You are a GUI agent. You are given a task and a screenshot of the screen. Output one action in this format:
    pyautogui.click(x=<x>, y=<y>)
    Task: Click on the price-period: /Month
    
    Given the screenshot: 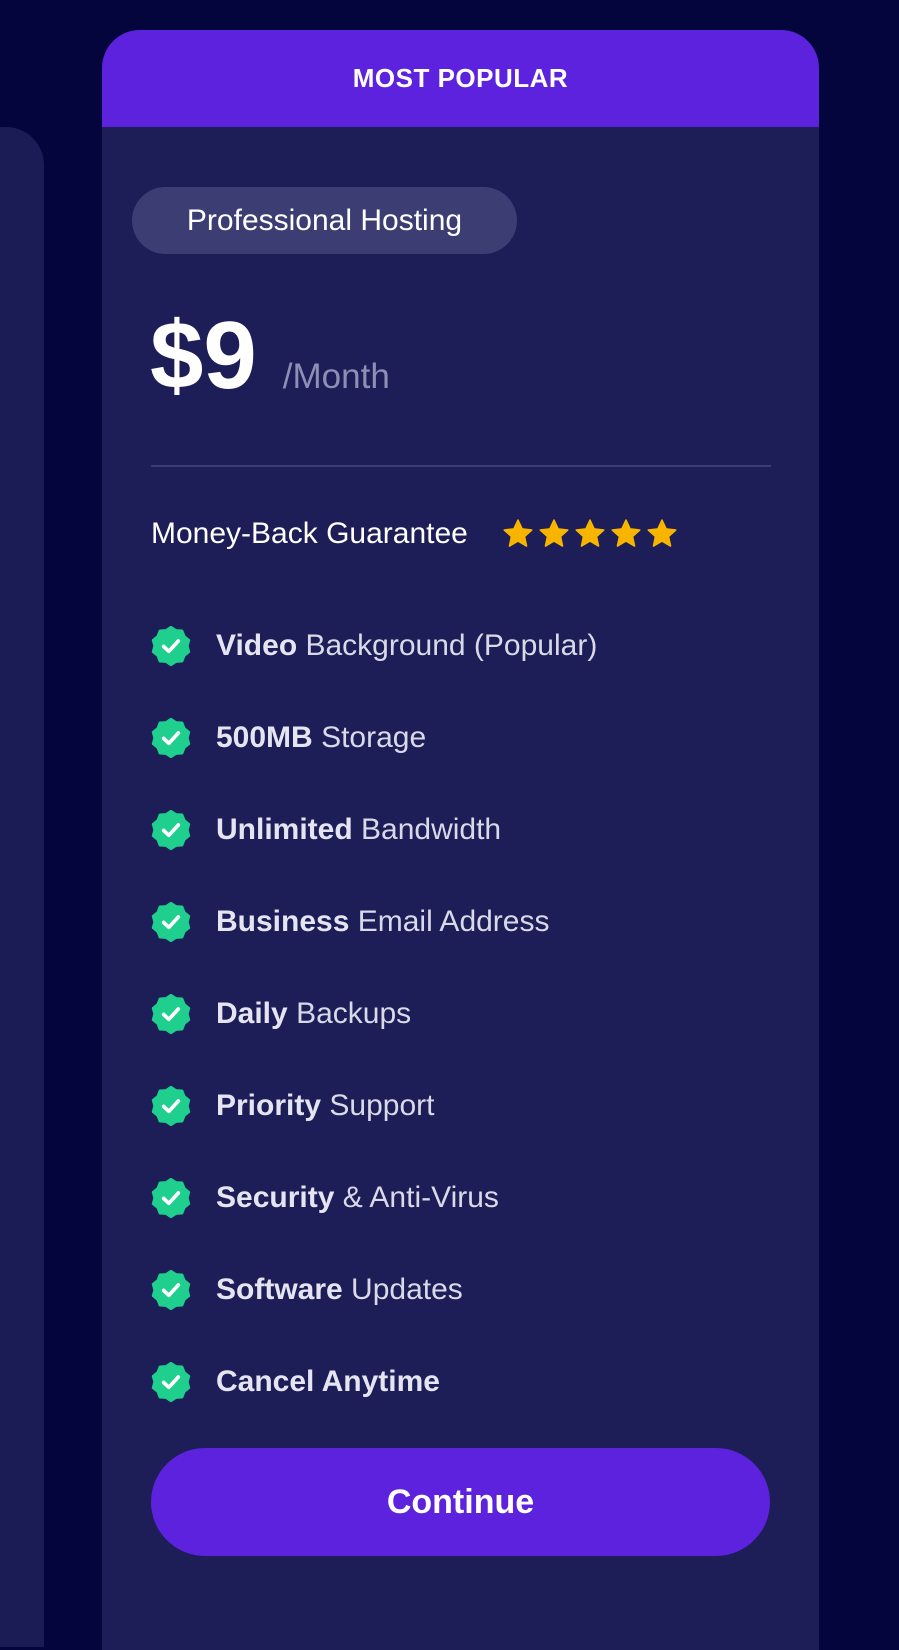 What is the action you would take?
    pyautogui.click(x=336, y=376)
    